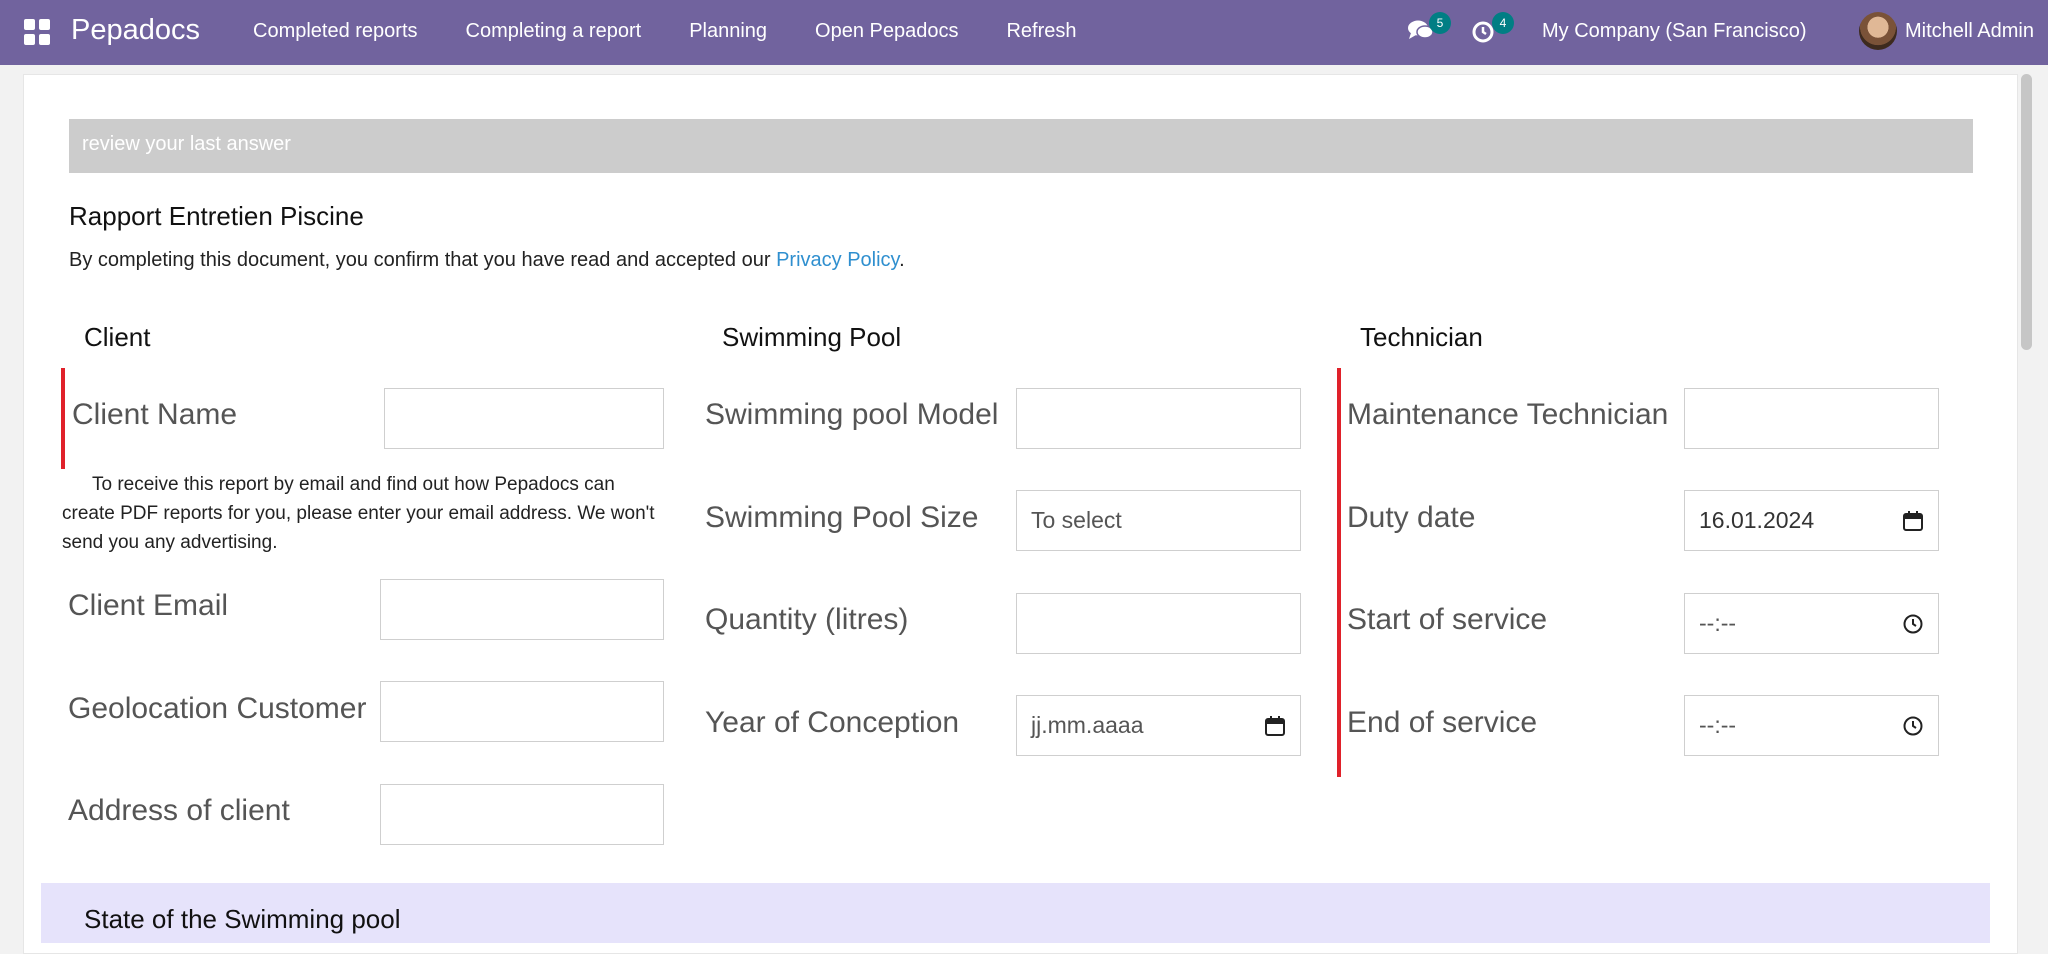  Describe the element at coordinates (1503, 23) in the screenshot. I see `activities-badge: 4` at that location.